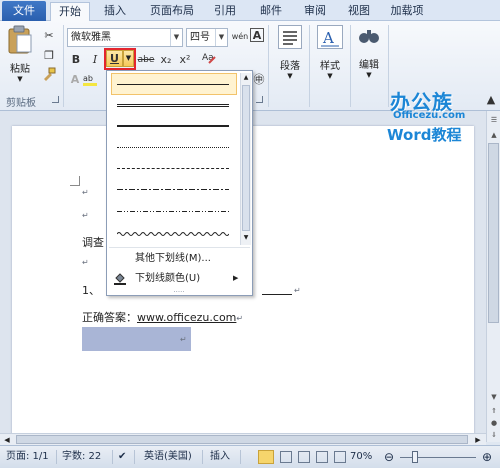 Image resolution: width=500 pixels, height=468 pixels. What do you see at coordinates (315, 11) in the screenshot?
I see `tab-review: 审阅` at bounding box center [315, 11].